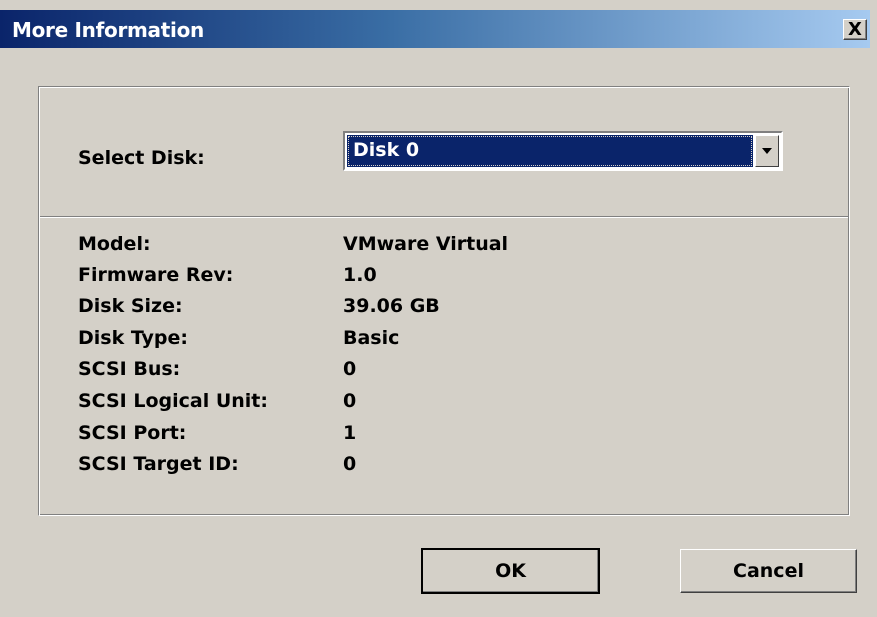 The height and width of the screenshot is (617, 877). What do you see at coordinates (158, 464) in the screenshot?
I see `scsi-target-id-label: SCSI Target ID:` at bounding box center [158, 464].